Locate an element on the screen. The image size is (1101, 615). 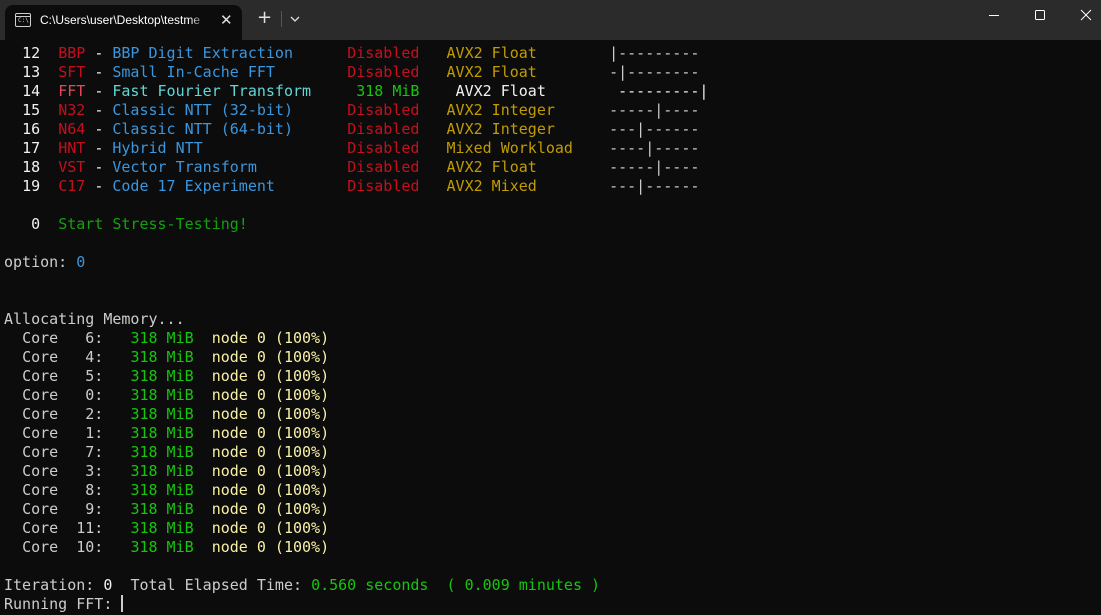
start-number: 0 is located at coordinates (36, 224).